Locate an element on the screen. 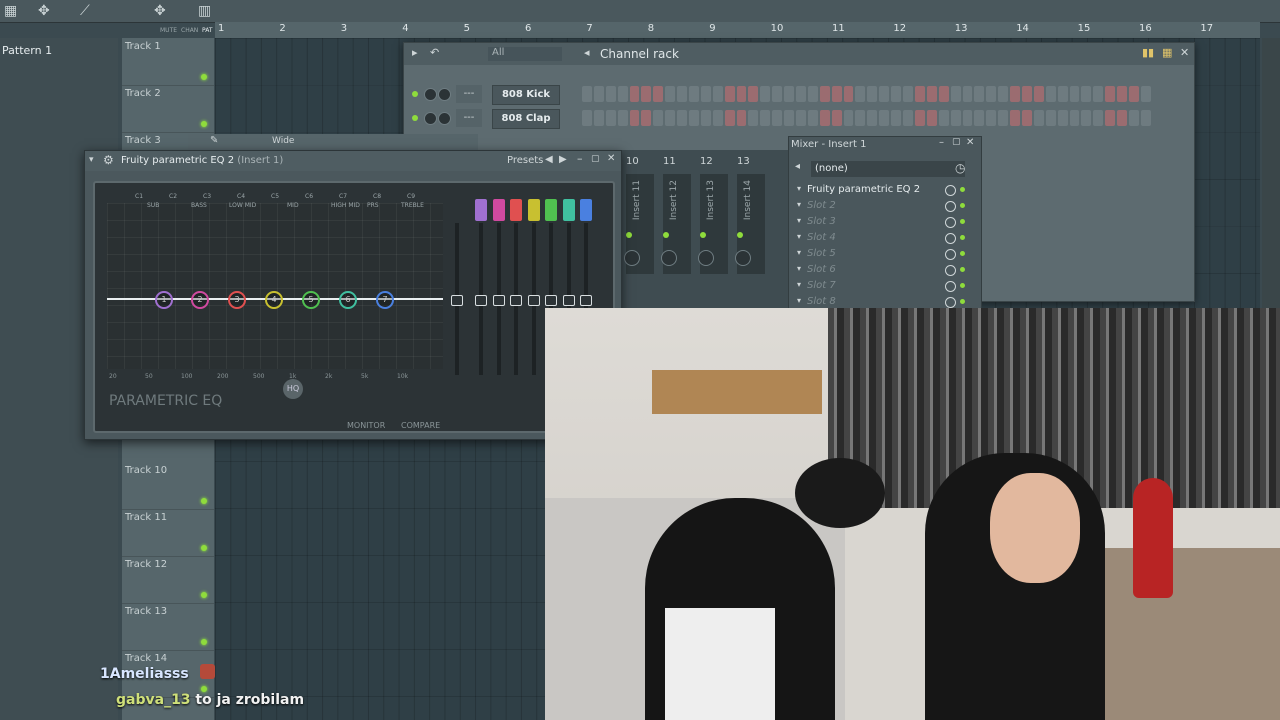 The height and width of the screenshot is (720, 1280). channel-button-808-clap: 808 Clap is located at coordinates (526, 119).